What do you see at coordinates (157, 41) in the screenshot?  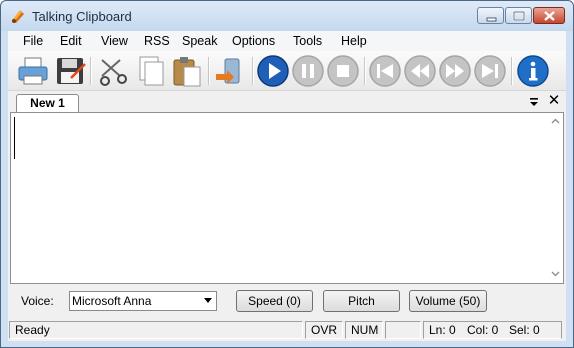 I see `menu-rss: RSS` at bounding box center [157, 41].